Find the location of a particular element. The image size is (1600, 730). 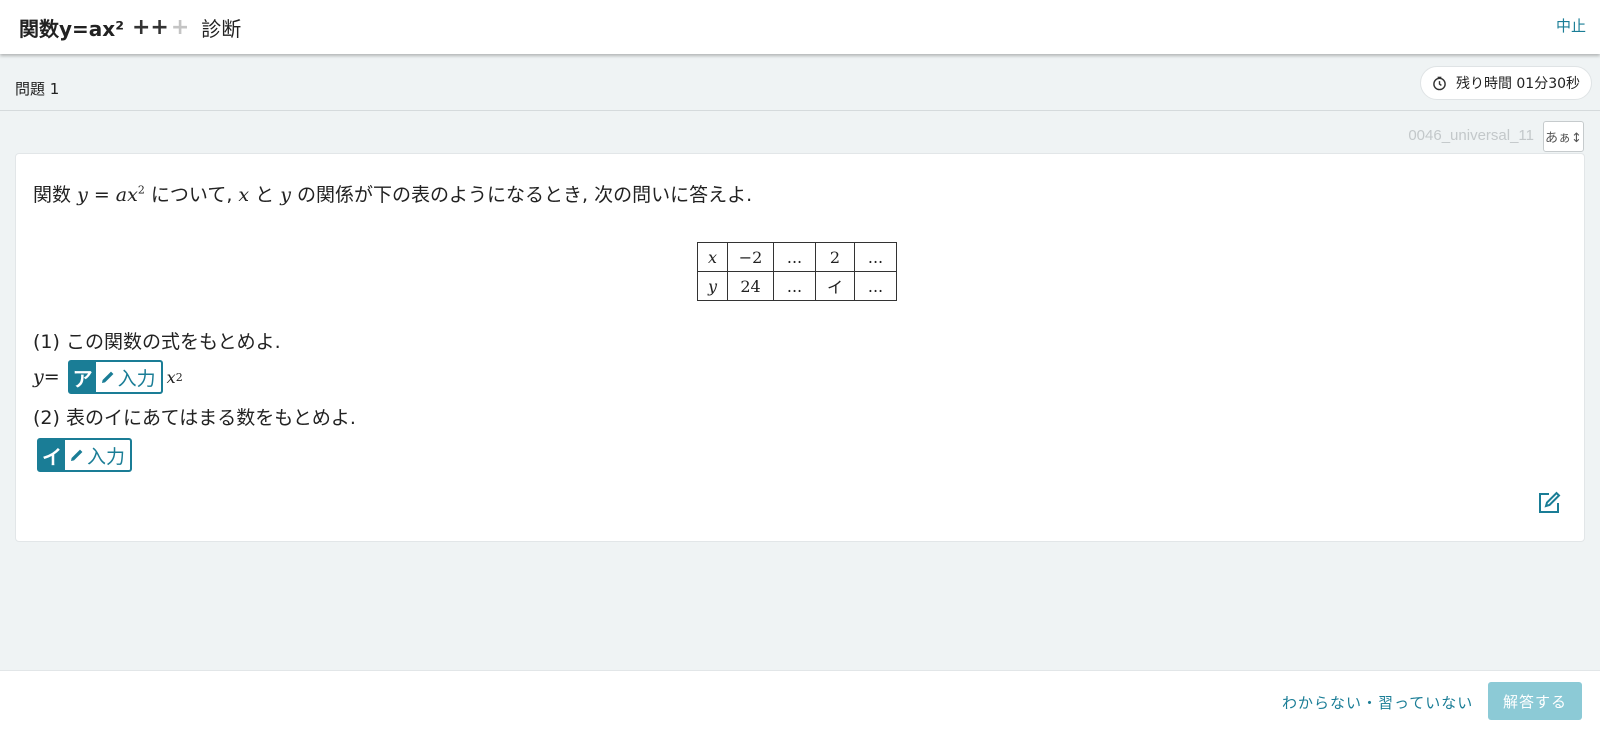

dont-know-button: わからない・習っていない is located at coordinates (1377, 702).